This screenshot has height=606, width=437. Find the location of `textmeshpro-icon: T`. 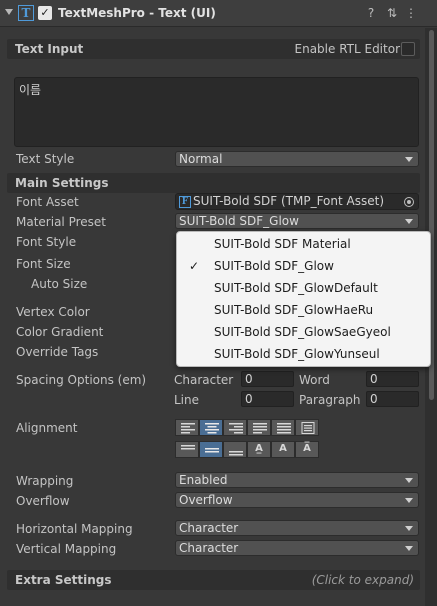

textmeshpro-icon: T is located at coordinates (26, 13).